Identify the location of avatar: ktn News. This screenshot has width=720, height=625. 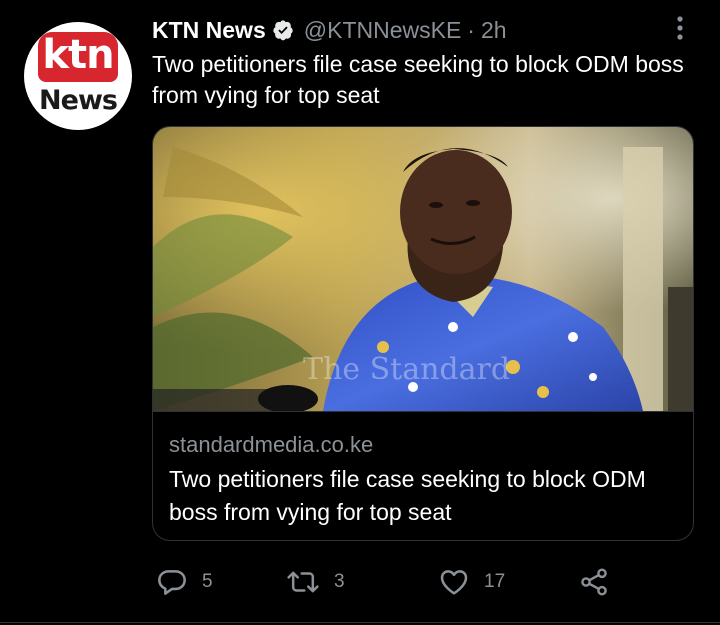
(78, 76).